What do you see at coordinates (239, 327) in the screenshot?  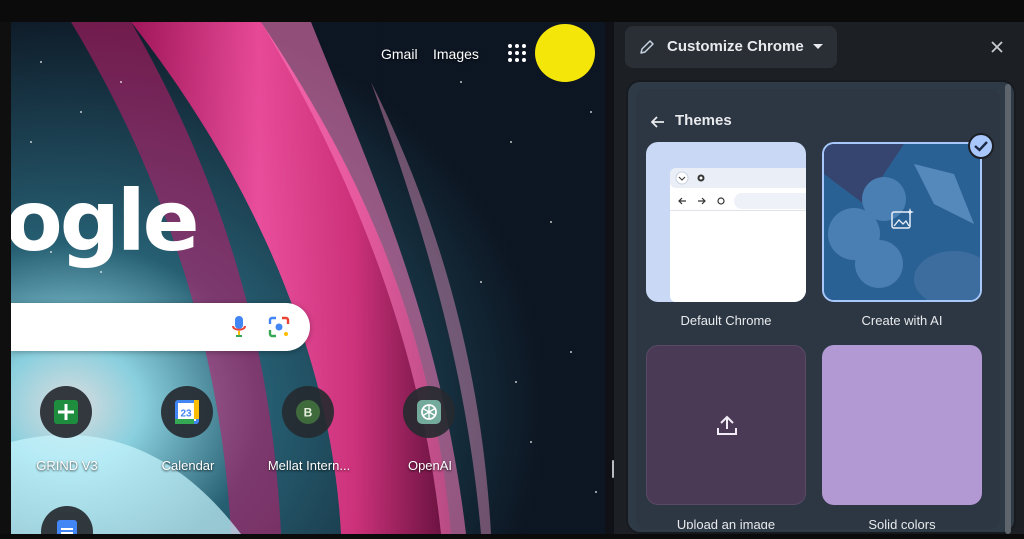 I see `voice-search-icon` at bounding box center [239, 327].